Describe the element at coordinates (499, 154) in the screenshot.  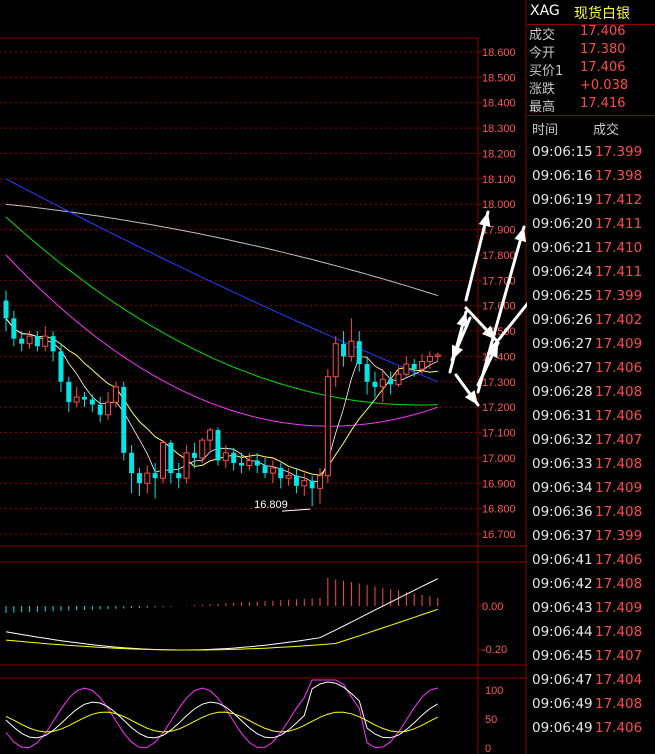
I see `y-tick-label: 18.200` at that location.